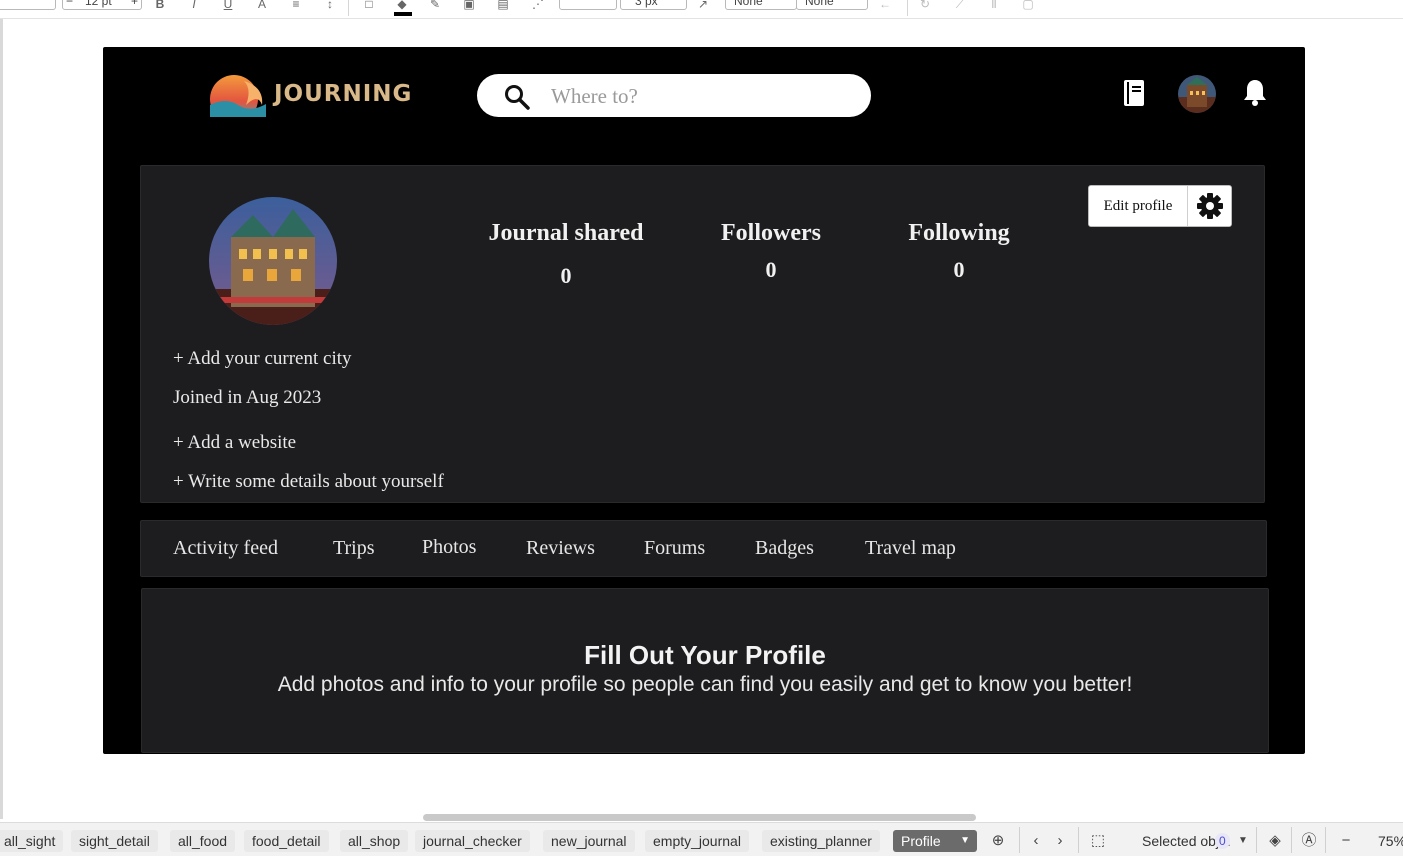  What do you see at coordinates (965, 841) in the screenshot?
I see `chevron-down-icon: ▼` at bounding box center [965, 841].